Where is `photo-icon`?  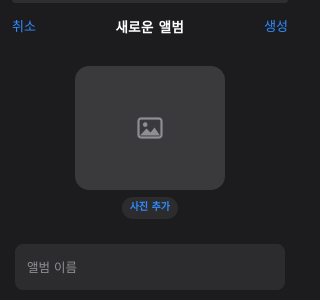
photo-icon is located at coordinates (150, 128).